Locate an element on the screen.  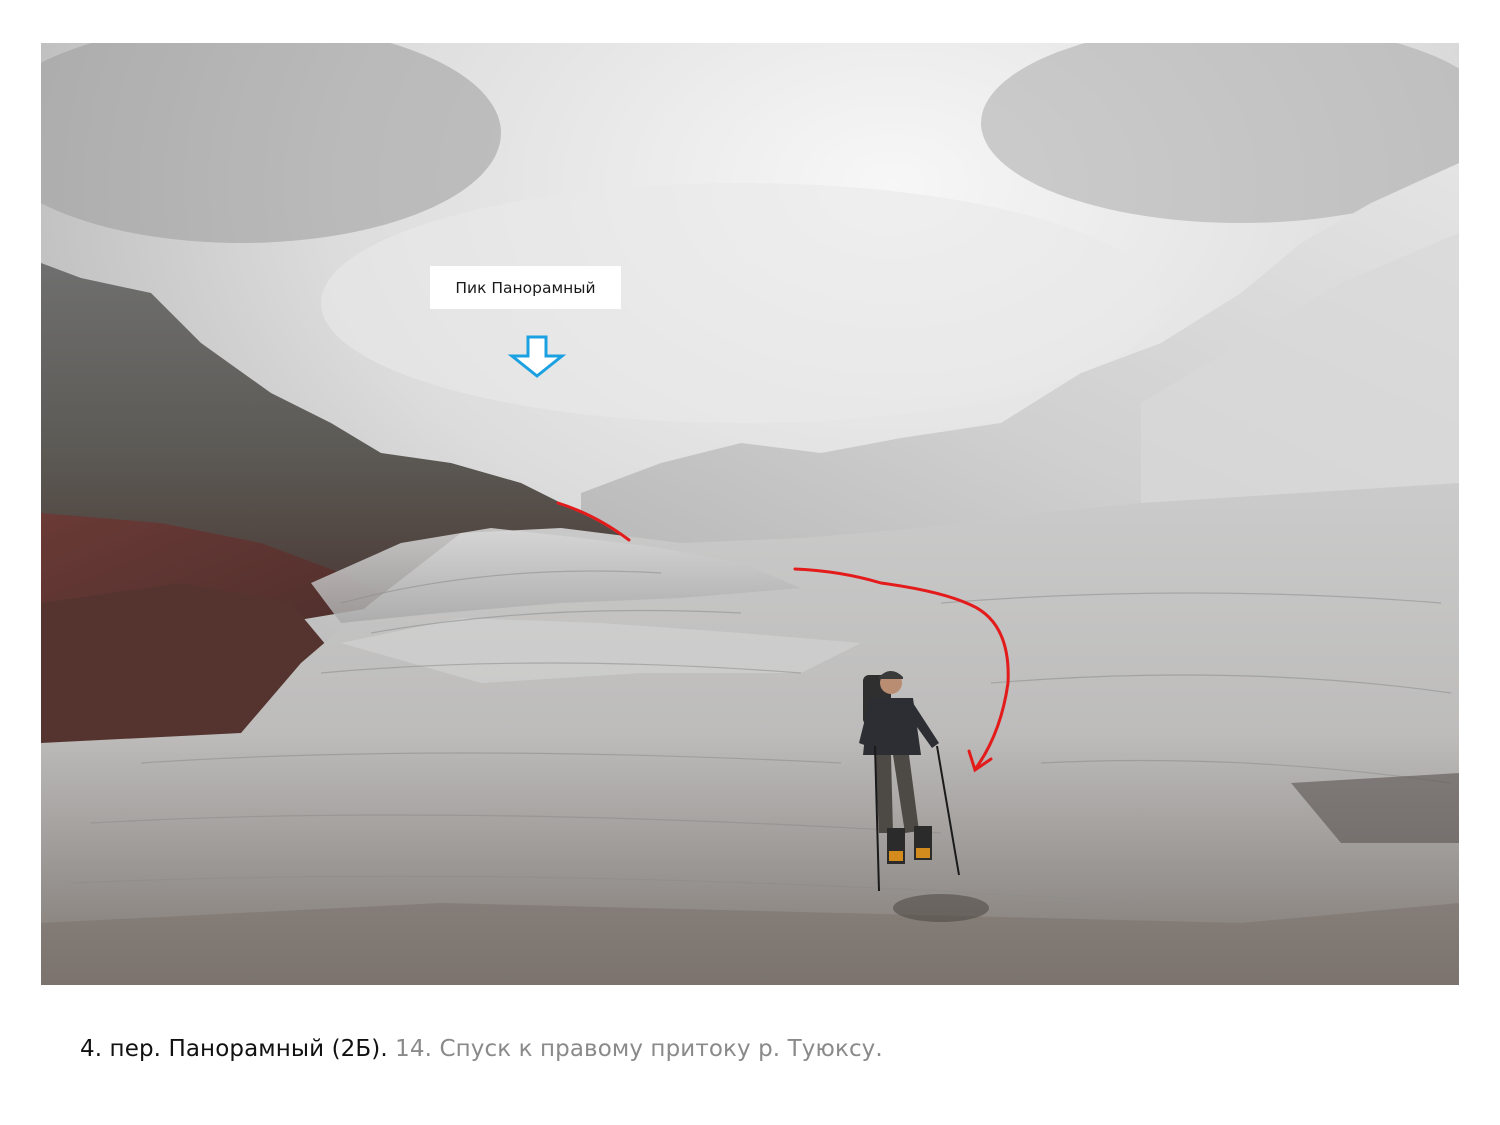
caption-main: 4. пер. Панорамный (2Б). is located at coordinates (234, 1049).